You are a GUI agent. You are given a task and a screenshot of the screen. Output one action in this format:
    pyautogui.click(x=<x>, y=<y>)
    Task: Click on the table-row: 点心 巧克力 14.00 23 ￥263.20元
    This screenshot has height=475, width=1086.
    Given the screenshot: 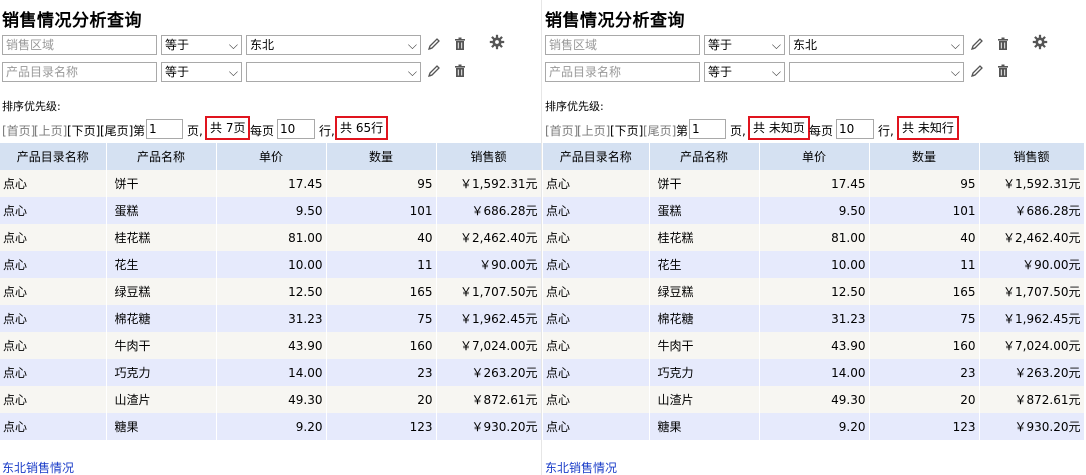 What is the action you would take?
    pyautogui.click(x=270, y=372)
    